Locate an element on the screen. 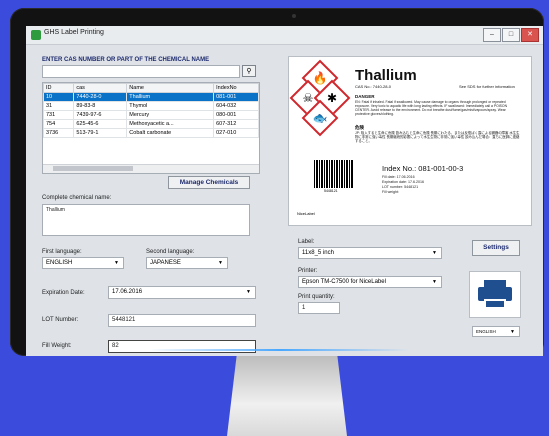  table-row: 754 625-45-6 Methoxyacetic a... 607-312 is located at coordinates (151, 124).